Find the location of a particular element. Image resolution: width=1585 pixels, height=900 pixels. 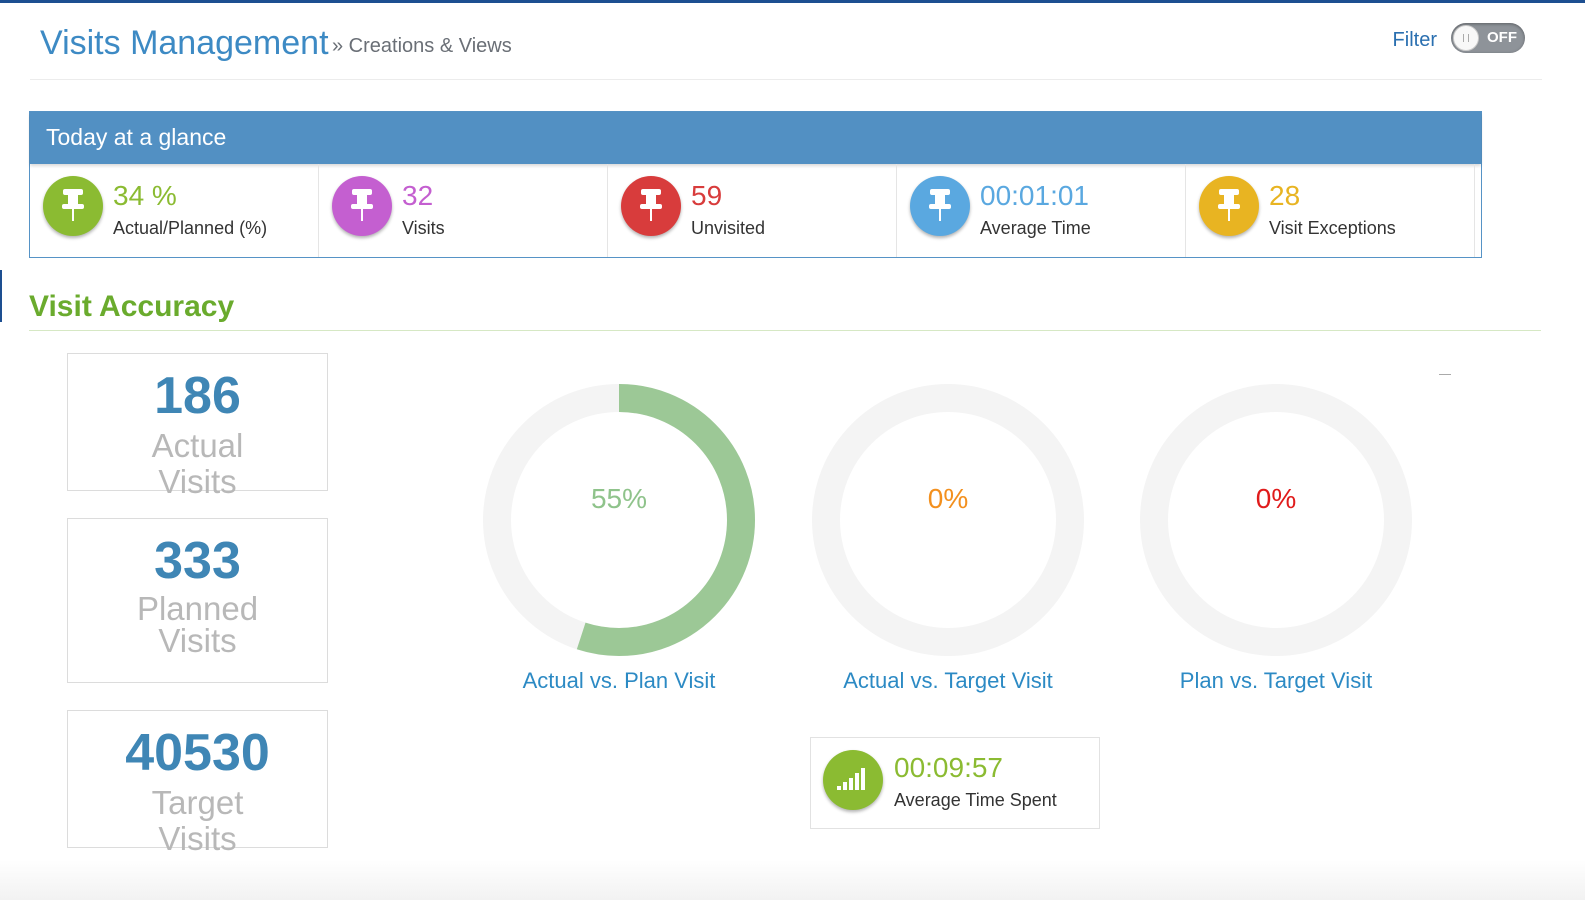

bottom-fade is located at coordinates (792, 880).